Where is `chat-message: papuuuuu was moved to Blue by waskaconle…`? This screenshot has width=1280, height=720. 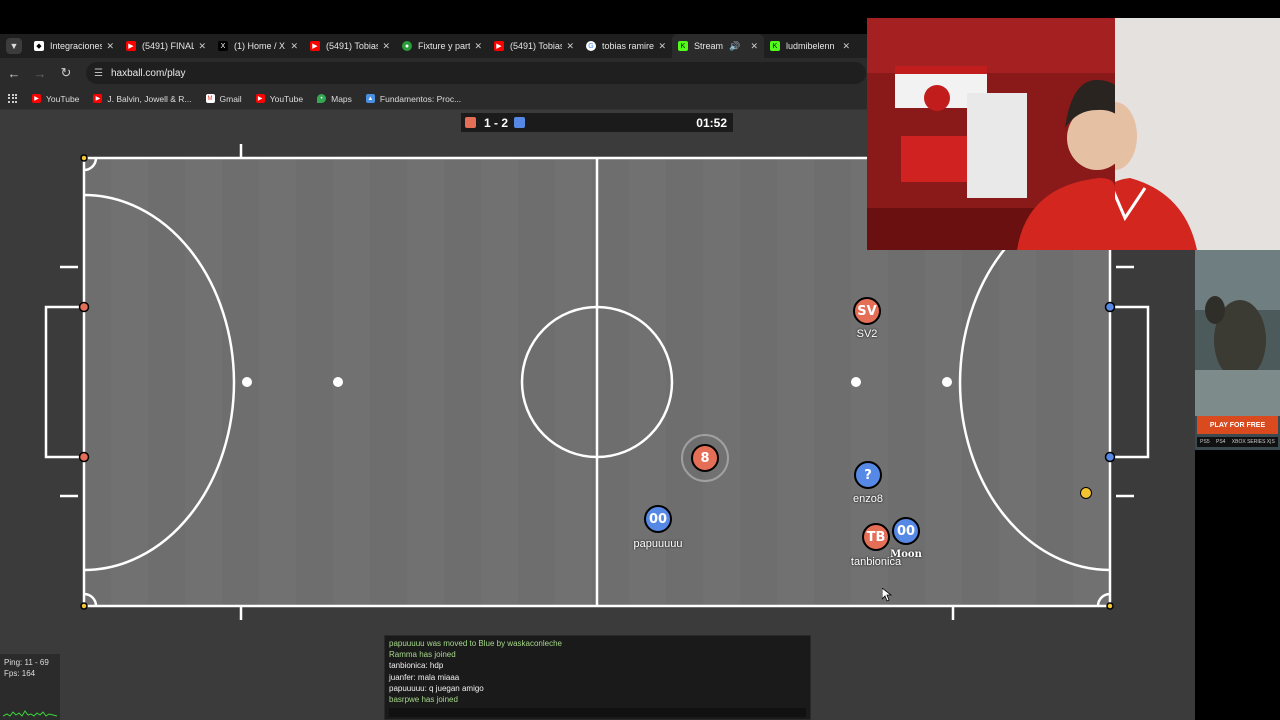 chat-message: papuuuuu was moved to Blue by waskaconle… is located at coordinates (475, 643).